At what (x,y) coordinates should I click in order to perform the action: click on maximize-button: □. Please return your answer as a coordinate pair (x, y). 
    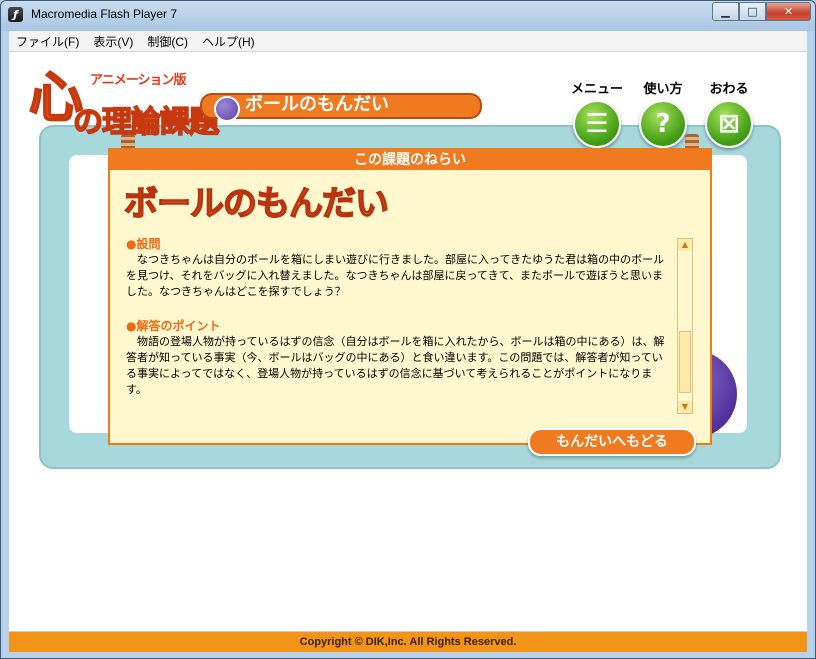
    Looking at the image, I should click on (752, 11).